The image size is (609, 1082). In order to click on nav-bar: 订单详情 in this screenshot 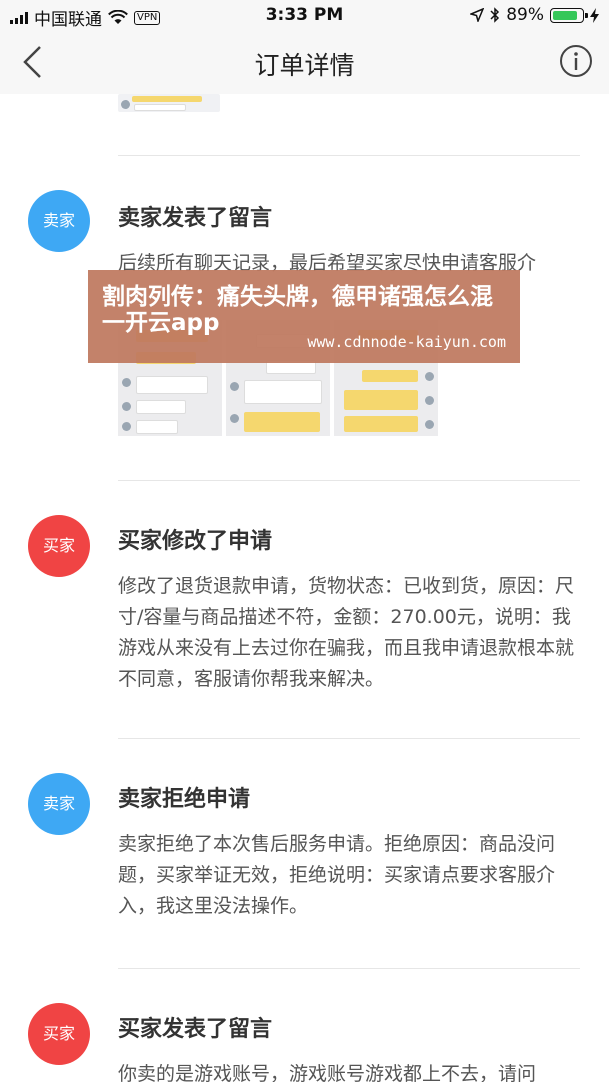, I will do `click(304, 62)`.